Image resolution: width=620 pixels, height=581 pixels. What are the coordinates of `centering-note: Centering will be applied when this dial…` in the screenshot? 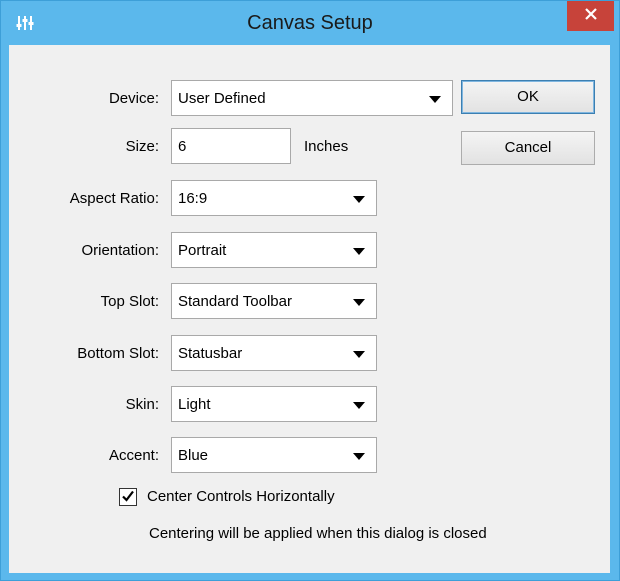 It's located at (318, 533).